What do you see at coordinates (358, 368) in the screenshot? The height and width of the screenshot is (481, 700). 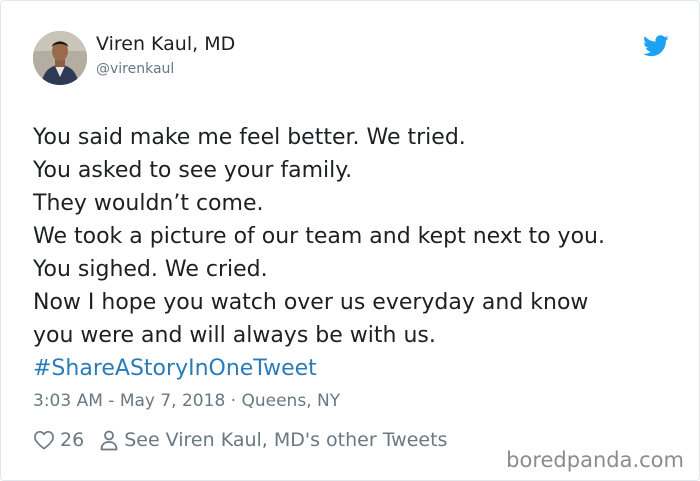 I see `hashtag-link: #ShareAStoryInOneTweet` at bounding box center [358, 368].